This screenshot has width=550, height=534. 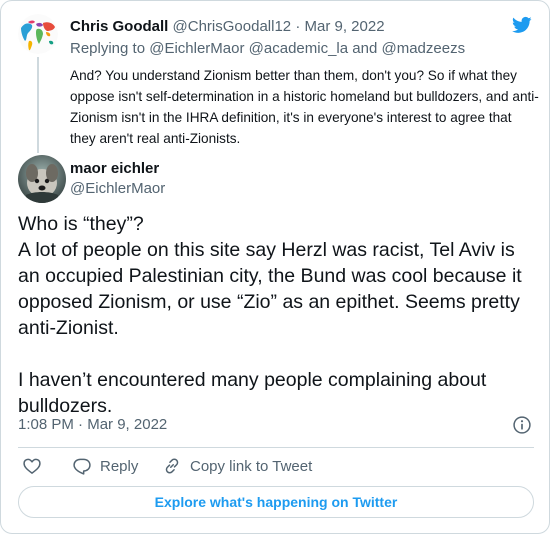 I want to click on author-avatar, so click(x=42, y=179).